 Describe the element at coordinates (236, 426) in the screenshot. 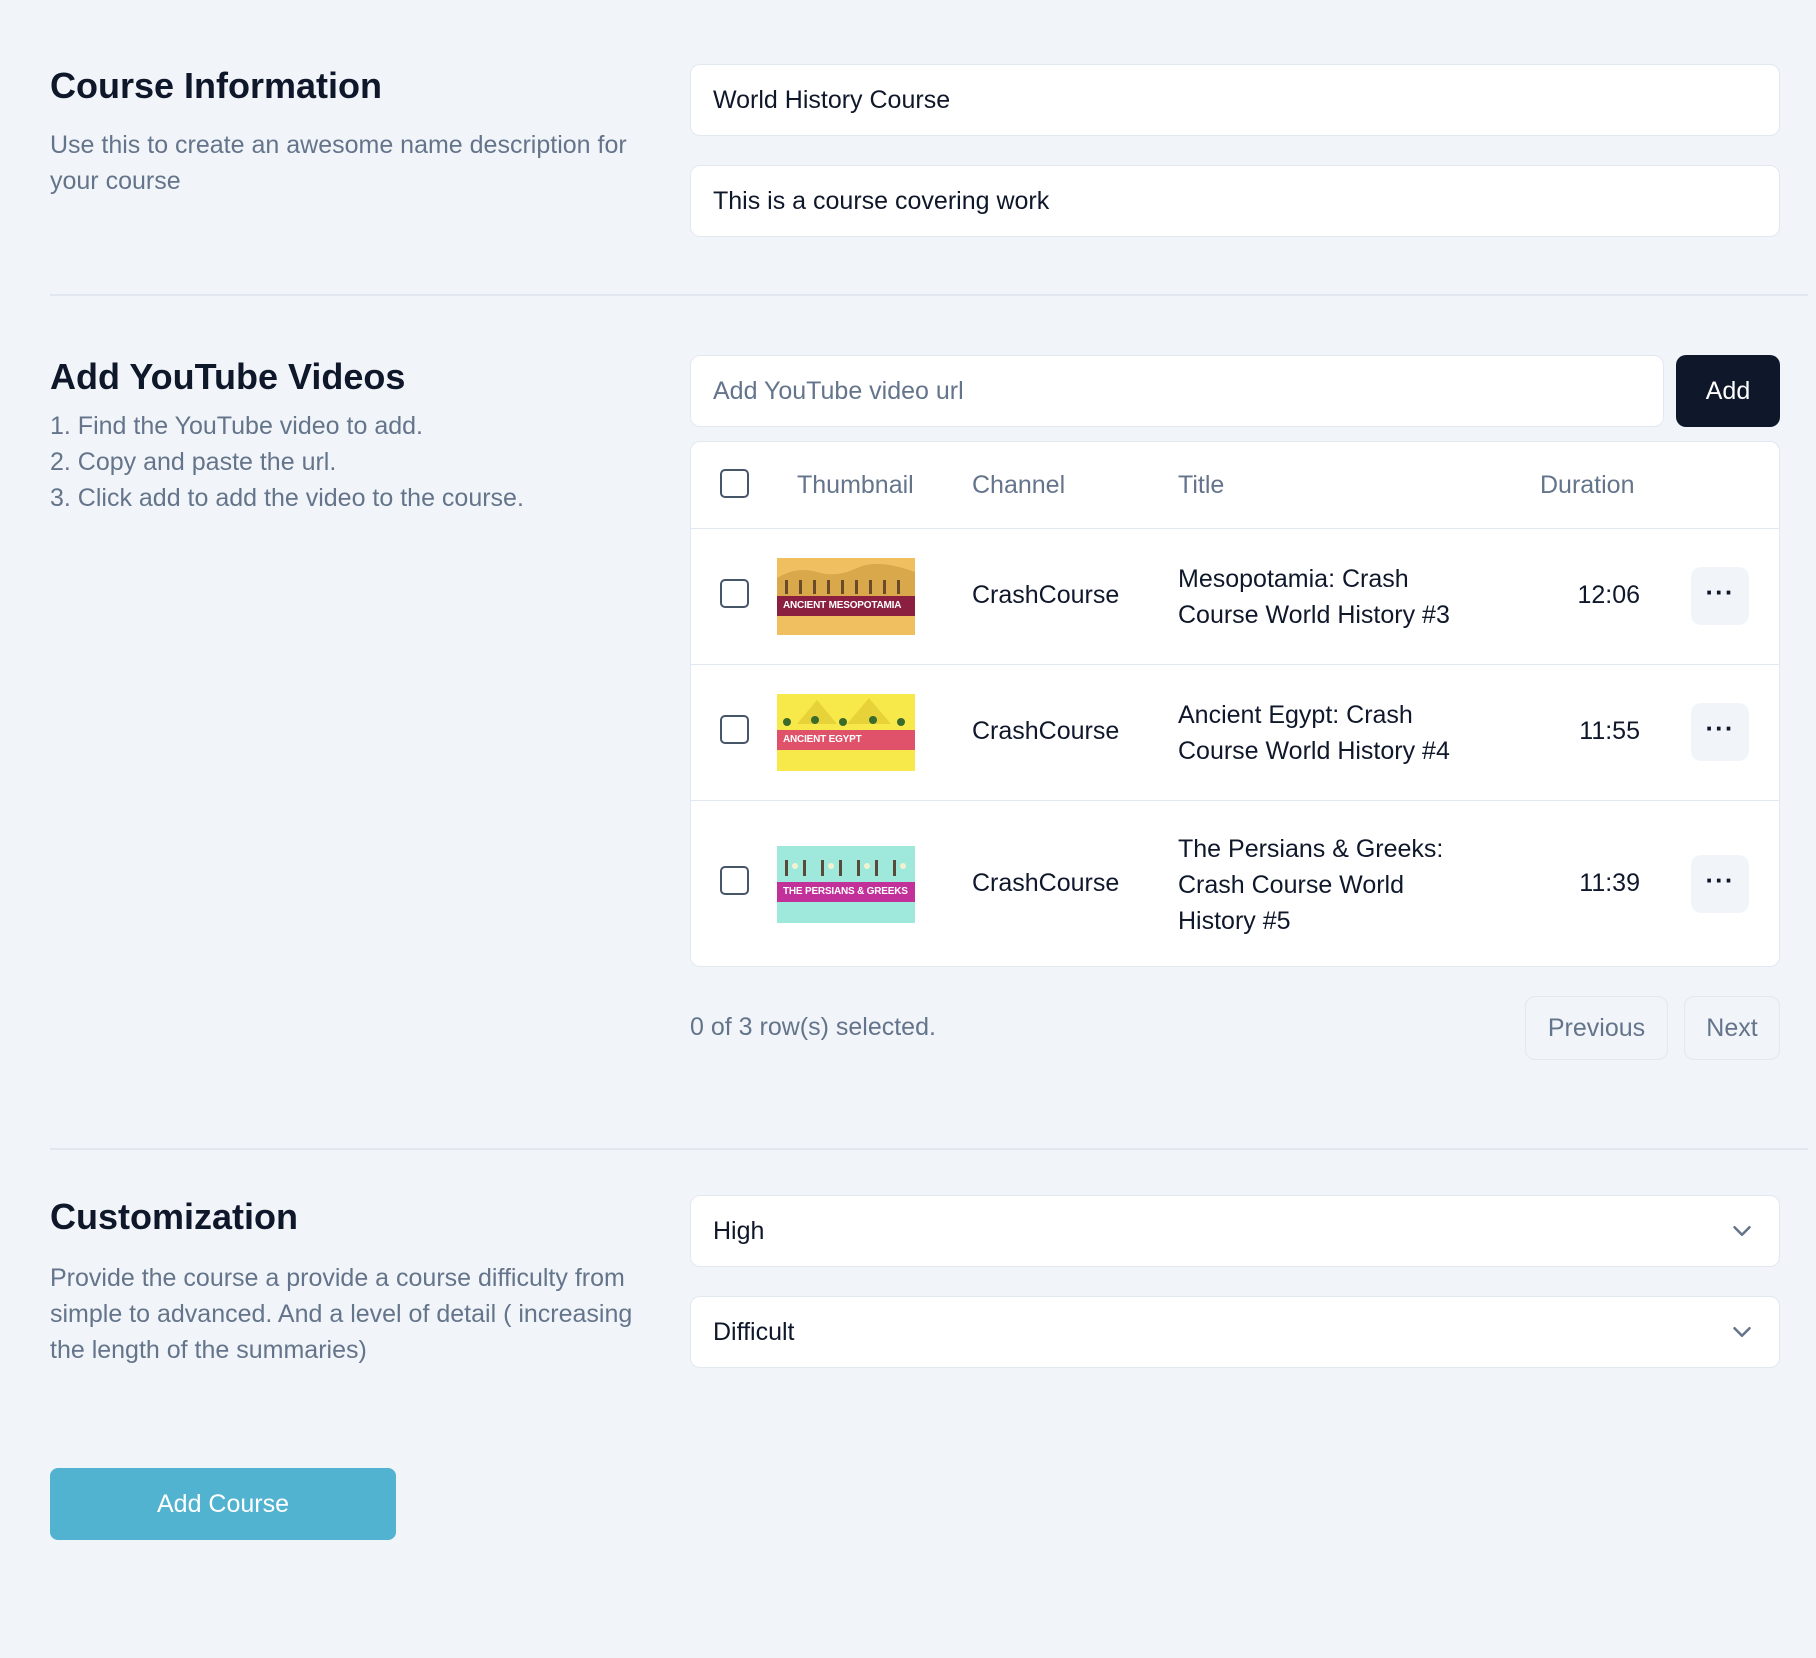

I see `instruction-step: 1. Find the YouTube video to add.` at that location.